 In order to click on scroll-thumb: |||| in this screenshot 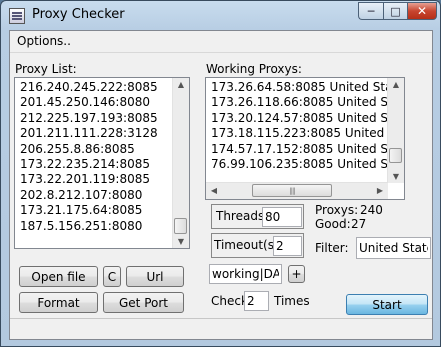, I will do `click(292, 190)`.